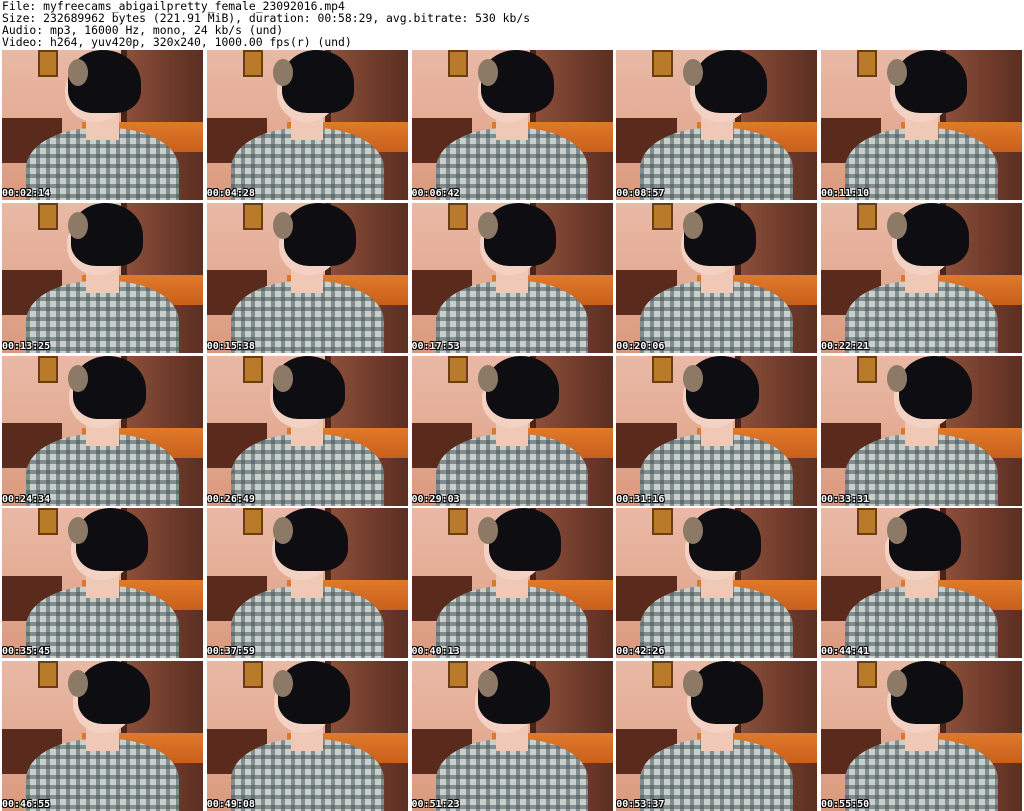 This screenshot has height=811, width=1024. What do you see at coordinates (307, 583) in the screenshot?
I see `video-thumbnail: 00:37:59` at bounding box center [307, 583].